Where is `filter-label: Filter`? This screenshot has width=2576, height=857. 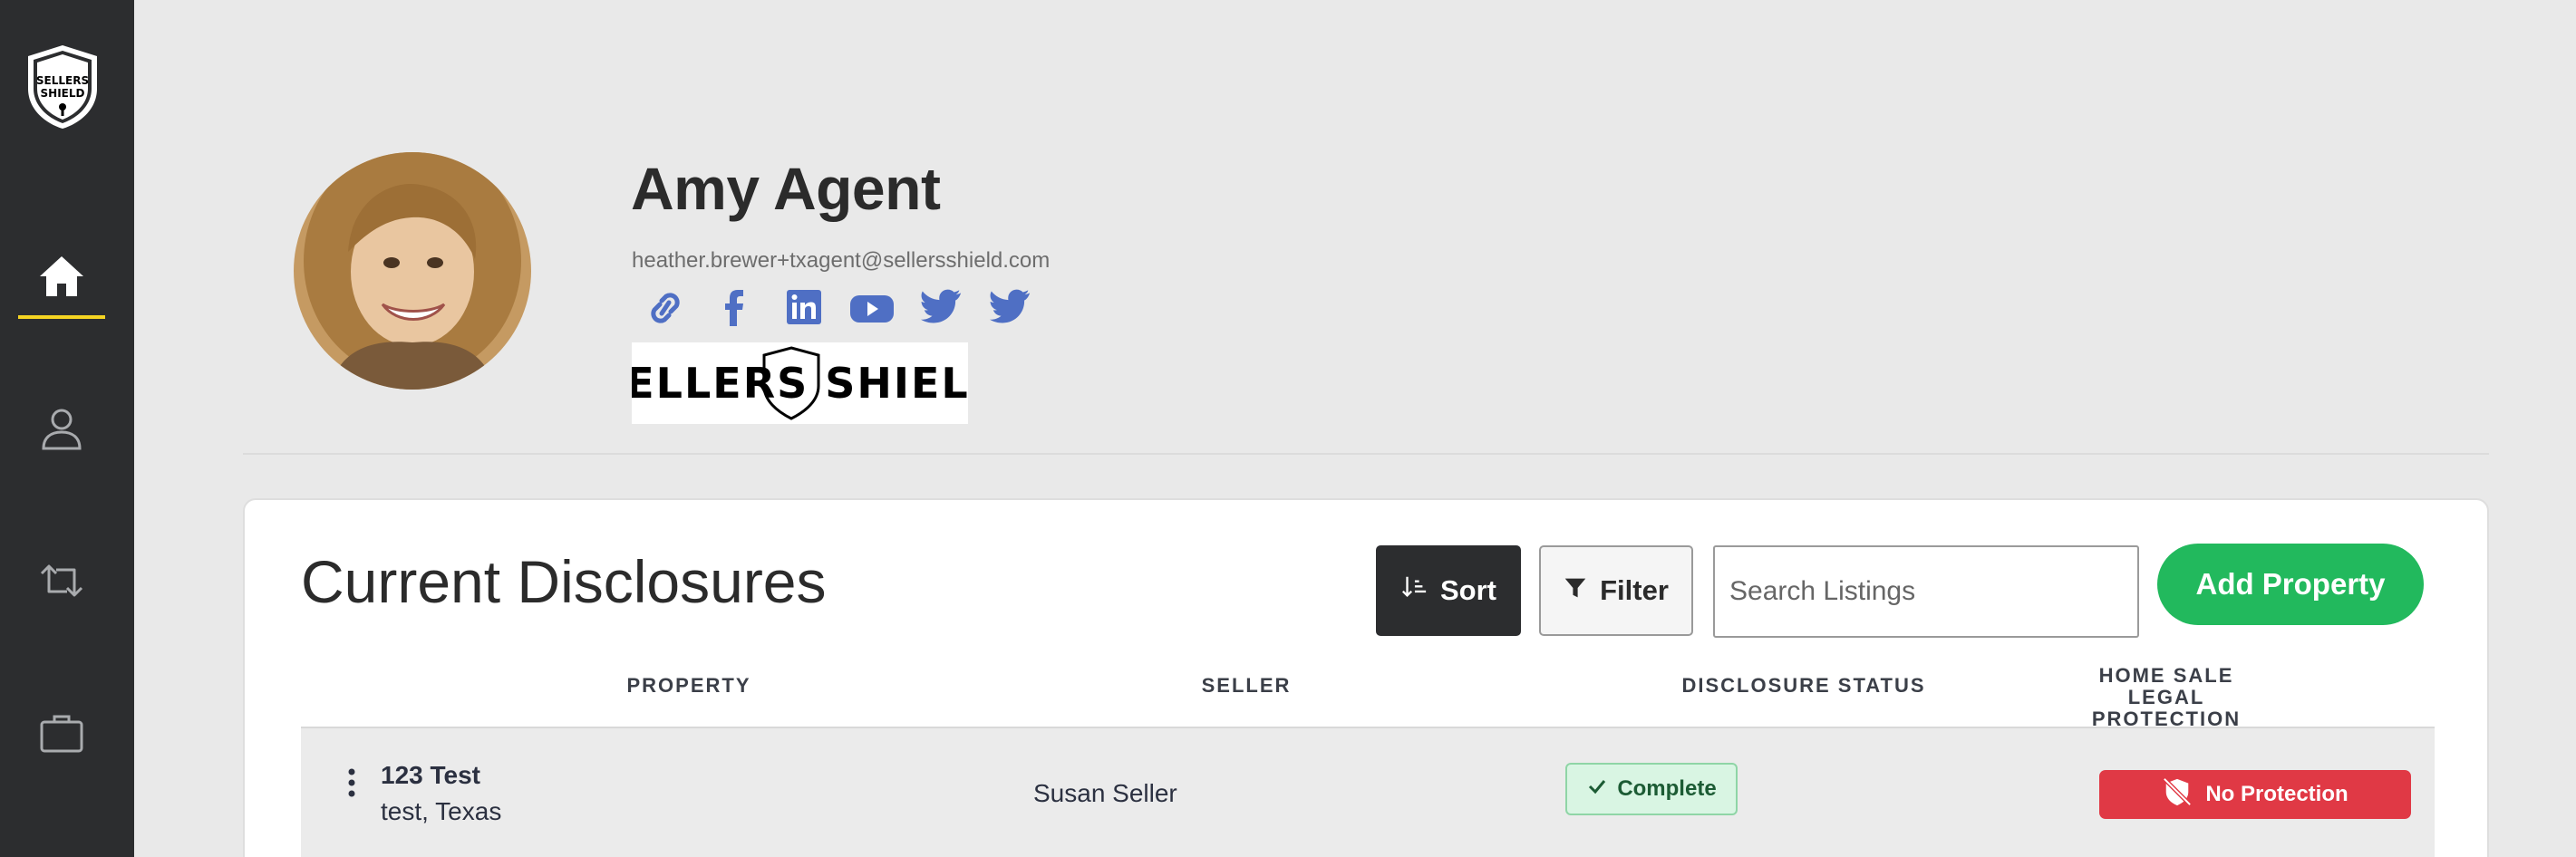 filter-label: Filter is located at coordinates (1634, 590).